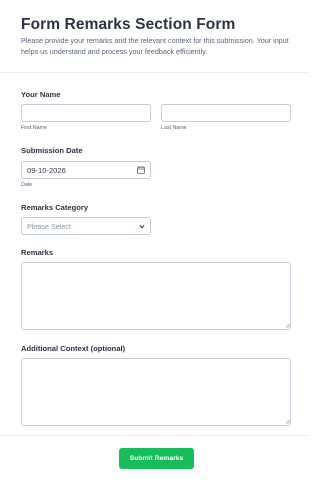 Image resolution: width=320 pixels, height=485 pixels. Describe the element at coordinates (141, 170) in the screenshot. I see `calendar-icon` at that location.